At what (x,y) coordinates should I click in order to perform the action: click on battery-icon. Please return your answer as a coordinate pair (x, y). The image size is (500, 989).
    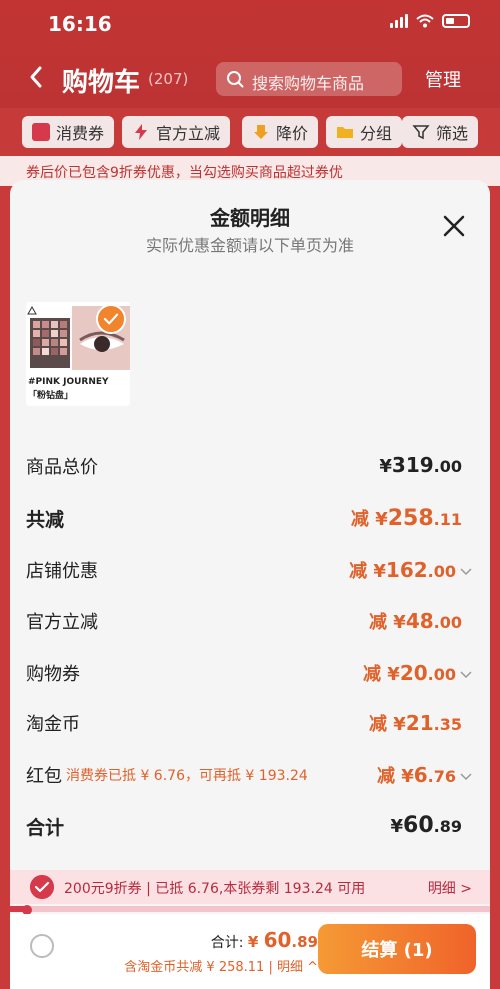
    Looking at the image, I should click on (456, 21).